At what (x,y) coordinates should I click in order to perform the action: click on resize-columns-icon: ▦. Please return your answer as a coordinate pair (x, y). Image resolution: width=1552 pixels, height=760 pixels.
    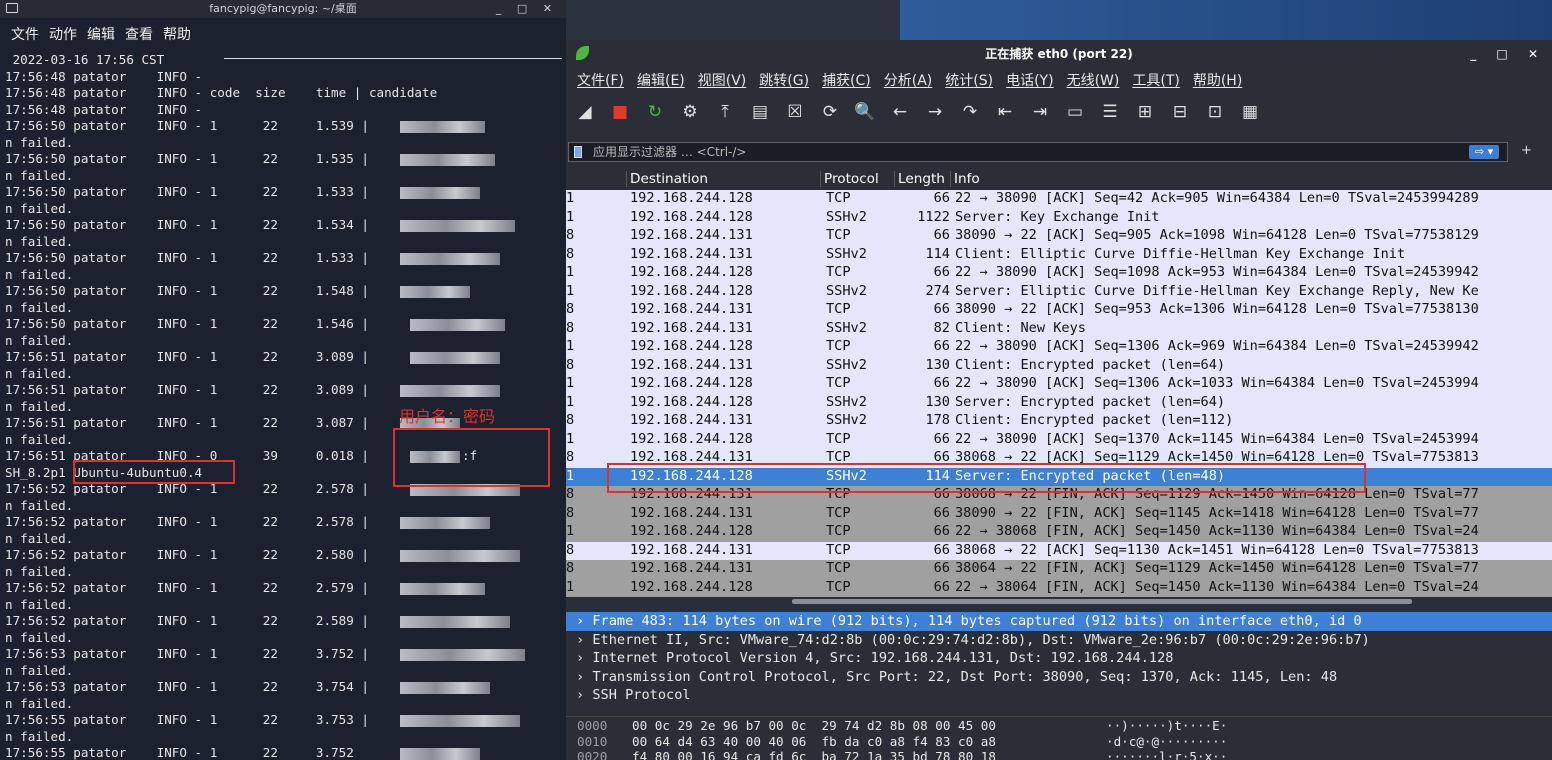
    Looking at the image, I should click on (1250, 112).